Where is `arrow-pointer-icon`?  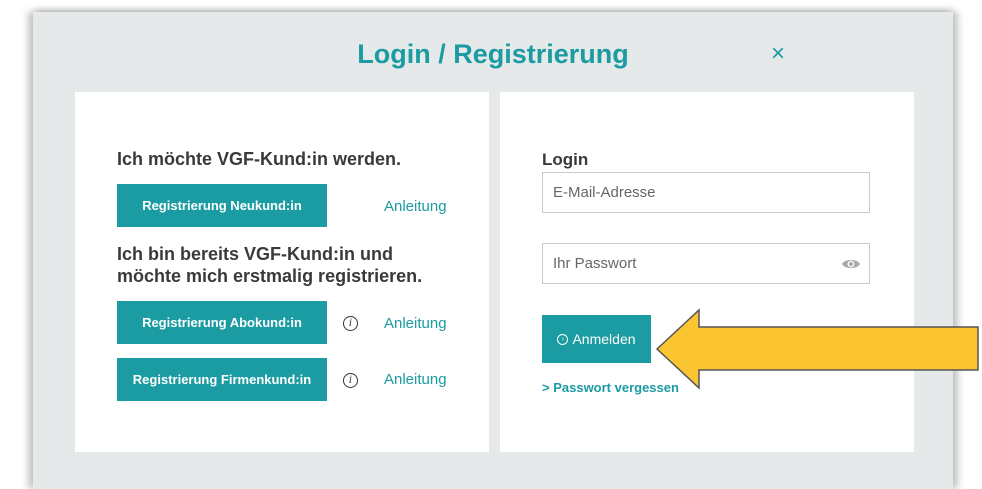 arrow-pointer-icon is located at coordinates (817, 349).